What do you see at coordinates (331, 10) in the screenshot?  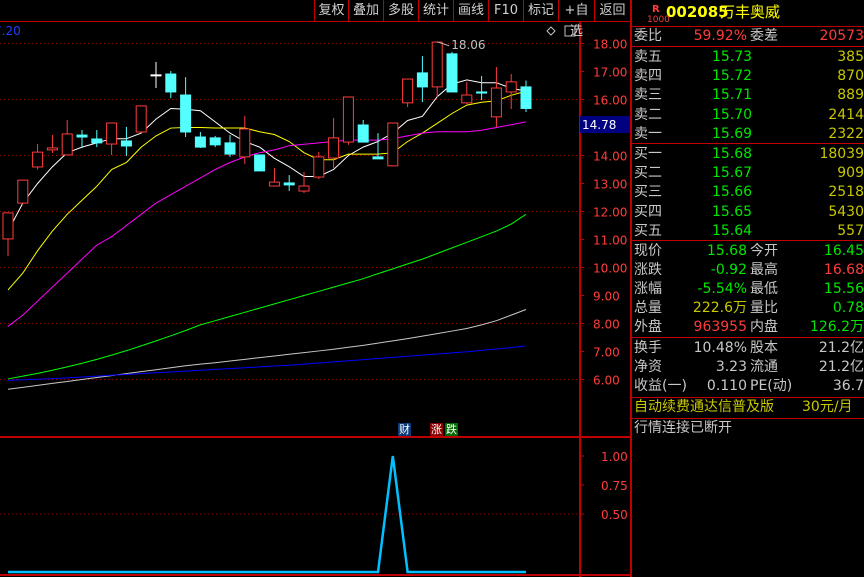 I see `toolbar-button-0: 复权` at bounding box center [331, 10].